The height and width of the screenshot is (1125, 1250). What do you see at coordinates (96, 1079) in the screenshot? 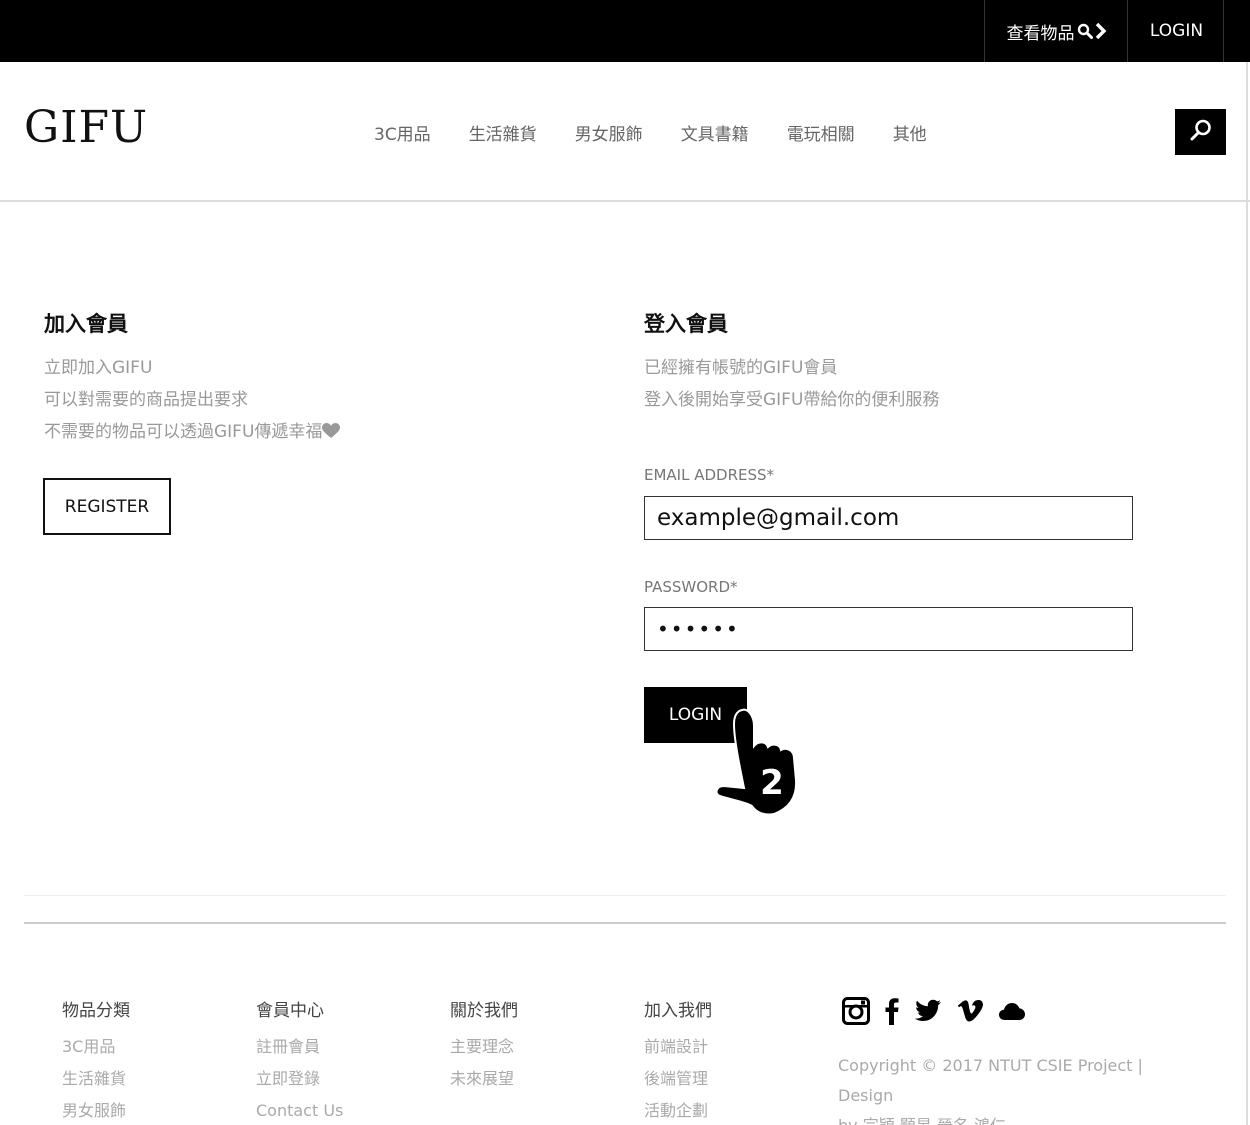
I see `footer-link: 生活雜貨` at bounding box center [96, 1079].